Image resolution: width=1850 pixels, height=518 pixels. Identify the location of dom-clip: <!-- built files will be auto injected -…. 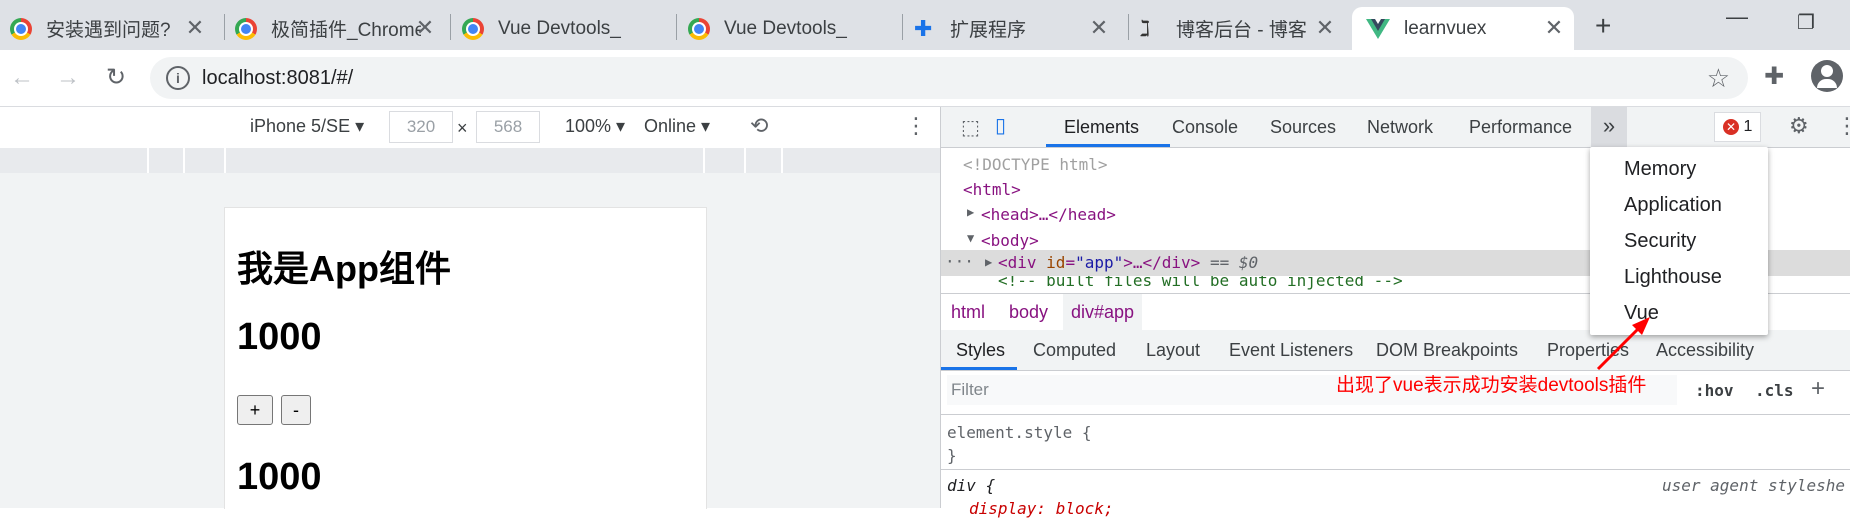
(1266, 283).